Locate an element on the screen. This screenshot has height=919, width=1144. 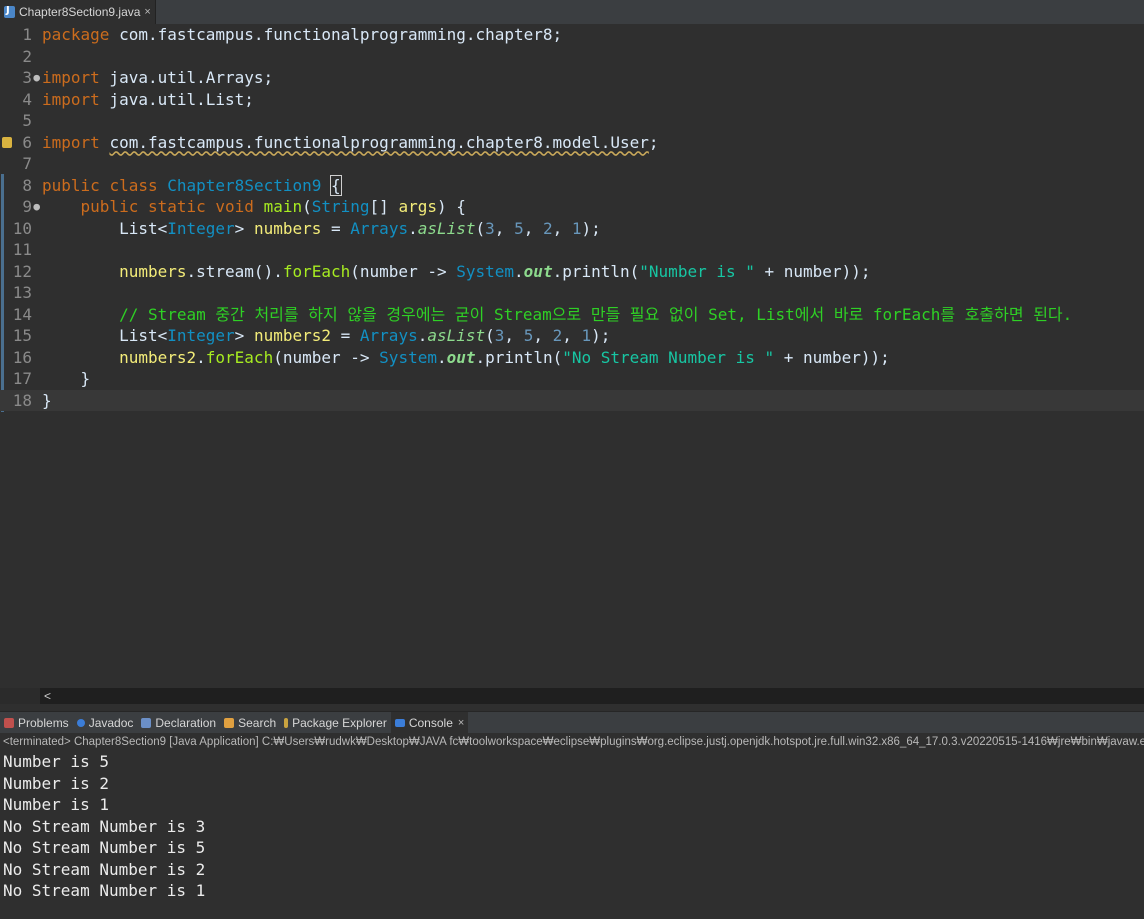
string-literal: "Number is " is located at coordinates (697, 271).